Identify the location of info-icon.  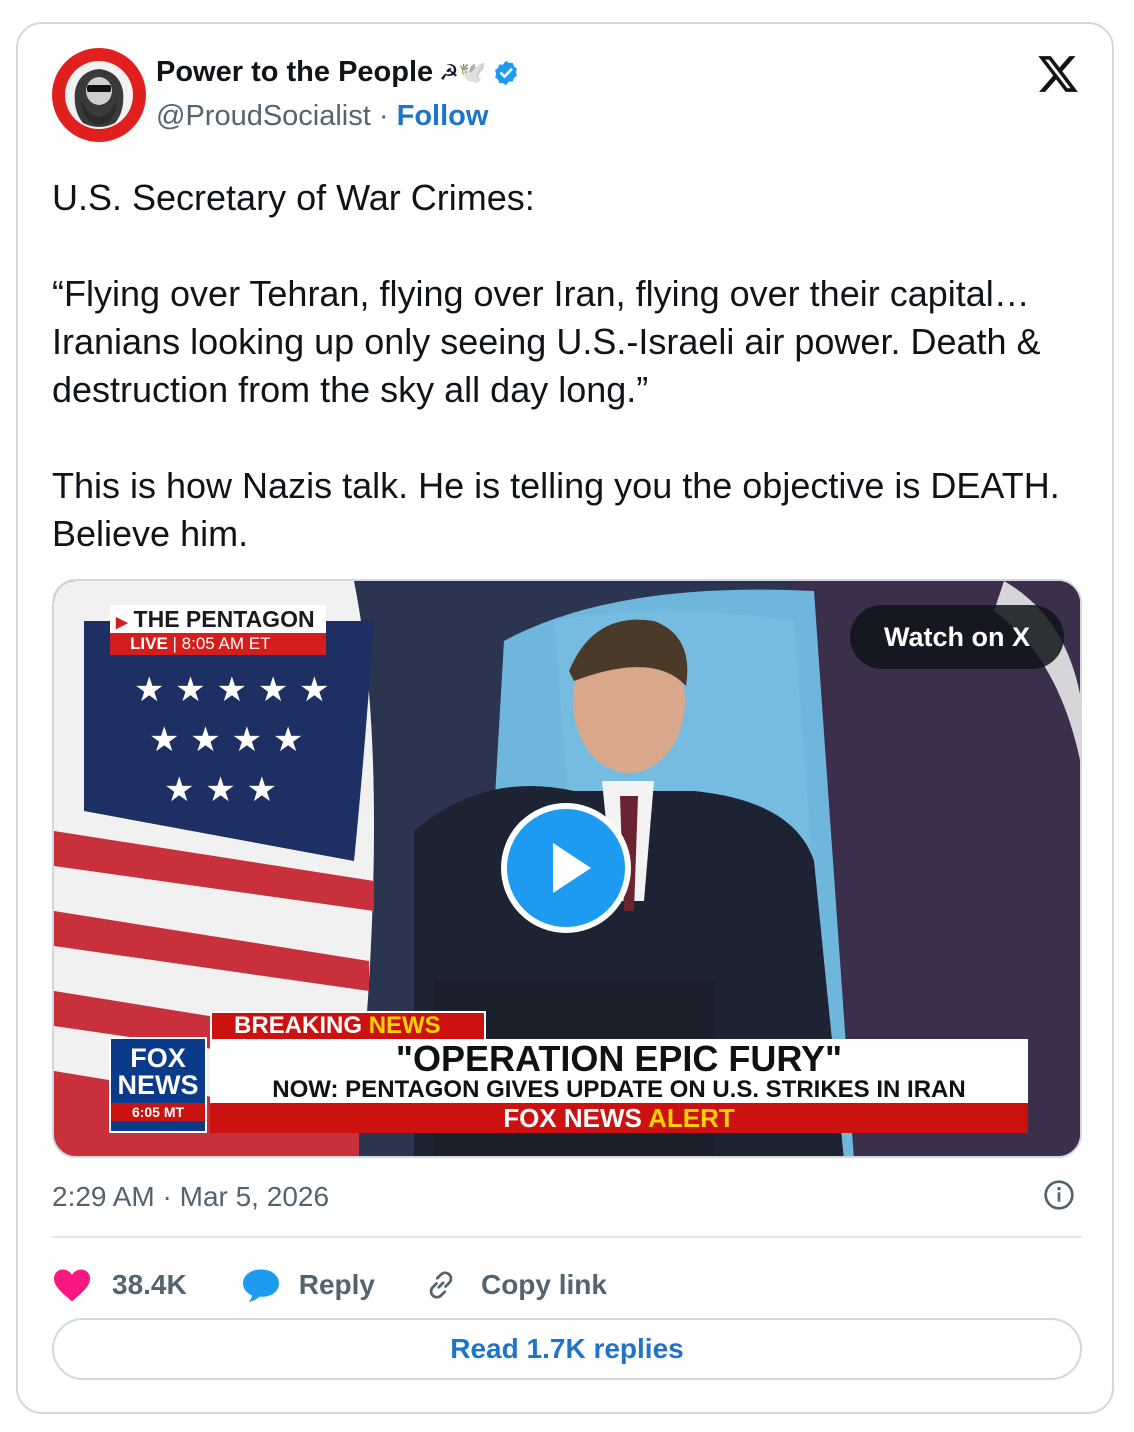
(1059, 1195).